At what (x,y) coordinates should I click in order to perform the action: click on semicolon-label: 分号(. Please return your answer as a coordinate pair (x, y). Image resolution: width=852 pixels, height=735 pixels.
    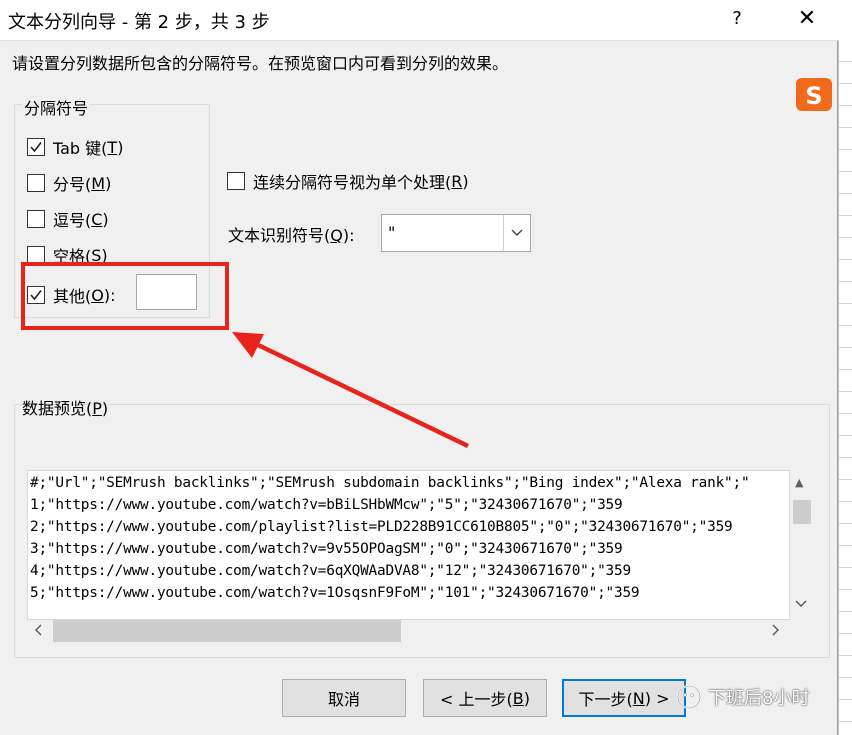
    Looking at the image, I should click on (72, 184).